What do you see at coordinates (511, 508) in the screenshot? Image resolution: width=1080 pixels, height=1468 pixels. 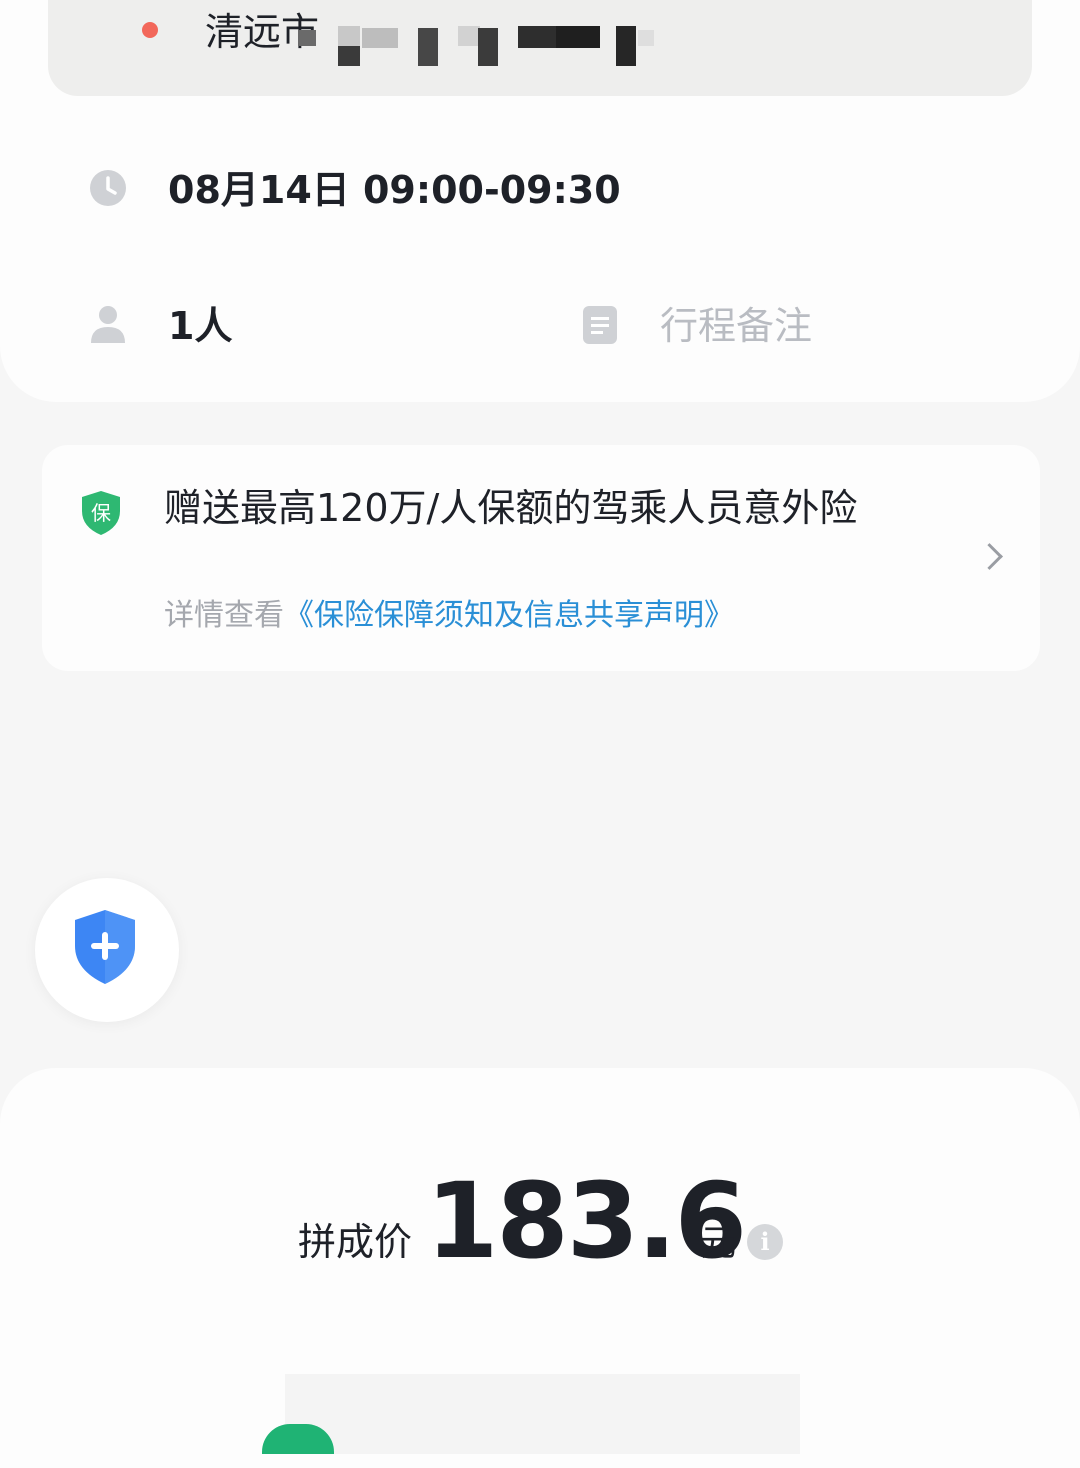 I see `insurance-title: 赠送最高120万/人保额的驾乘人员意外险` at bounding box center [511, 508].